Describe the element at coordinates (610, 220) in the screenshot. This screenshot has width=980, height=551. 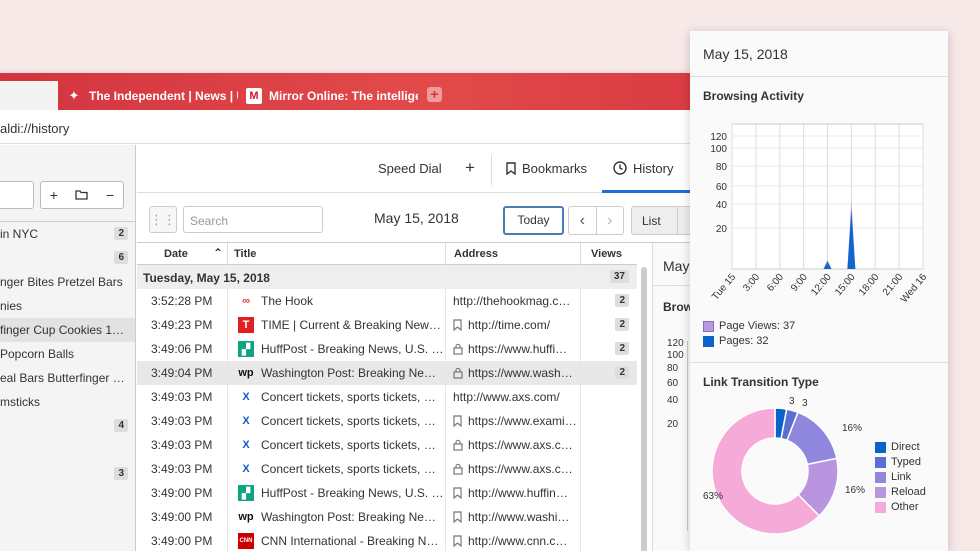
I see `chevron-right-icon: ›` at that location.